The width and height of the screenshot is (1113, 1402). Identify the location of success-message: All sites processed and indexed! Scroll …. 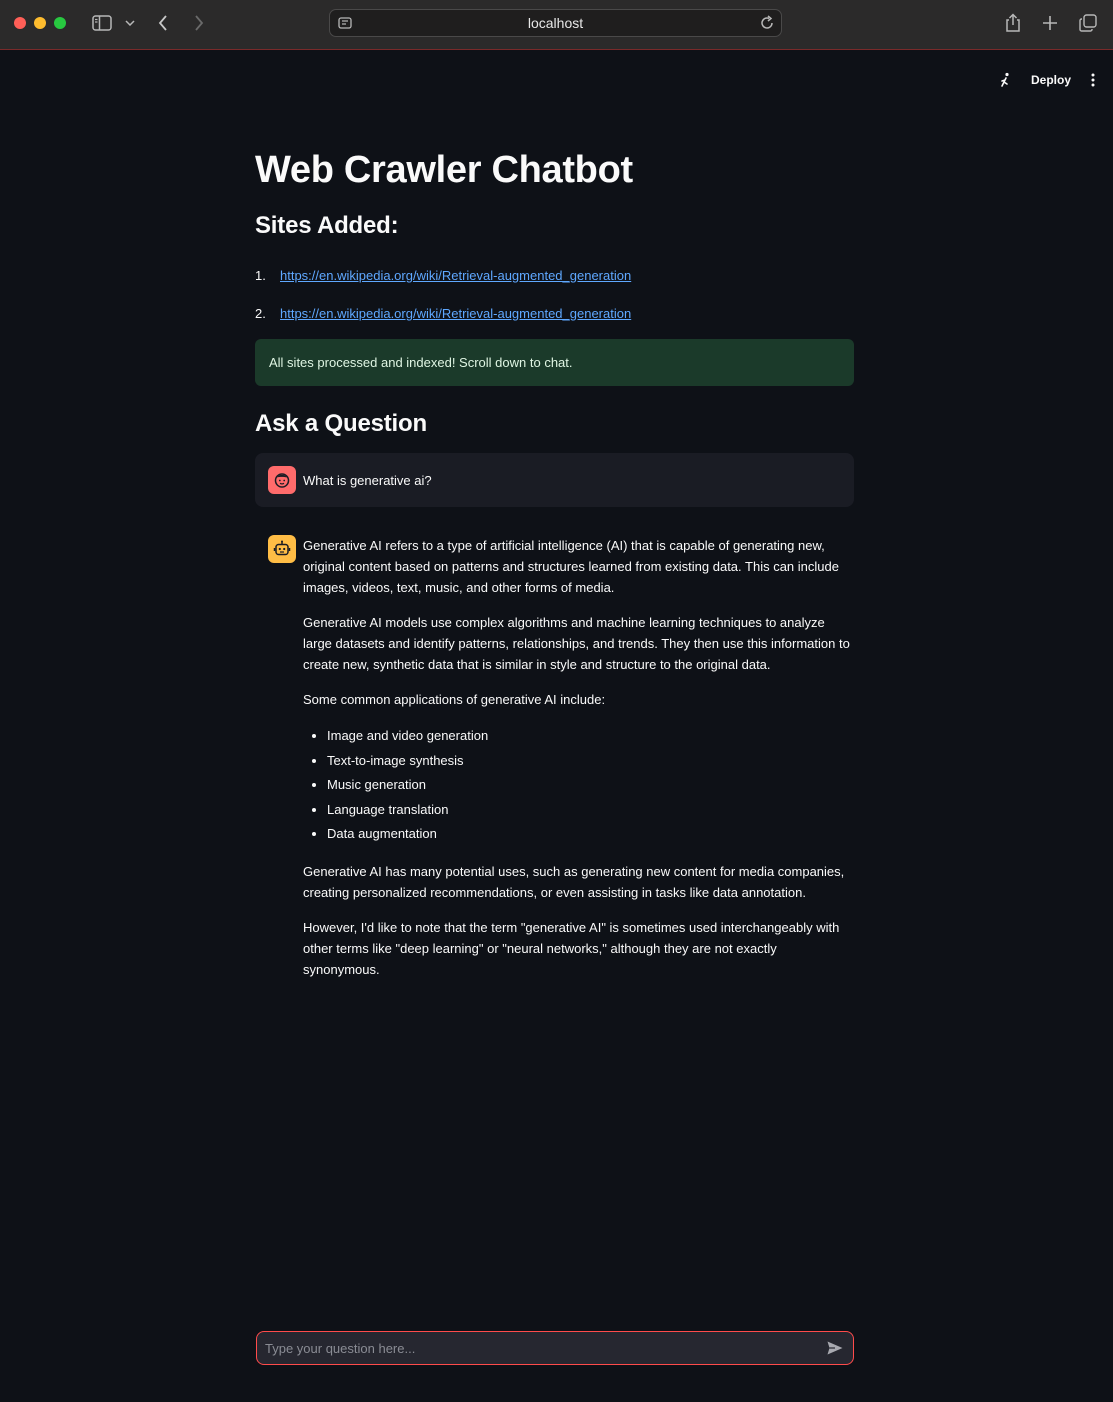
(421, 362).